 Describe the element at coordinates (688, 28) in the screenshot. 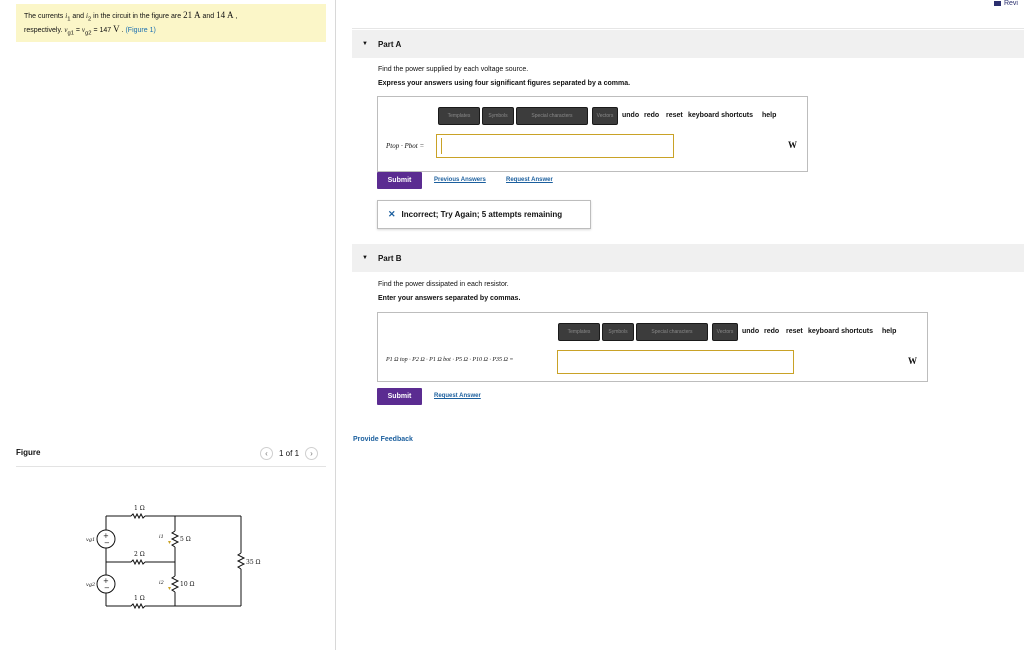

I see `top-rule` at that location.